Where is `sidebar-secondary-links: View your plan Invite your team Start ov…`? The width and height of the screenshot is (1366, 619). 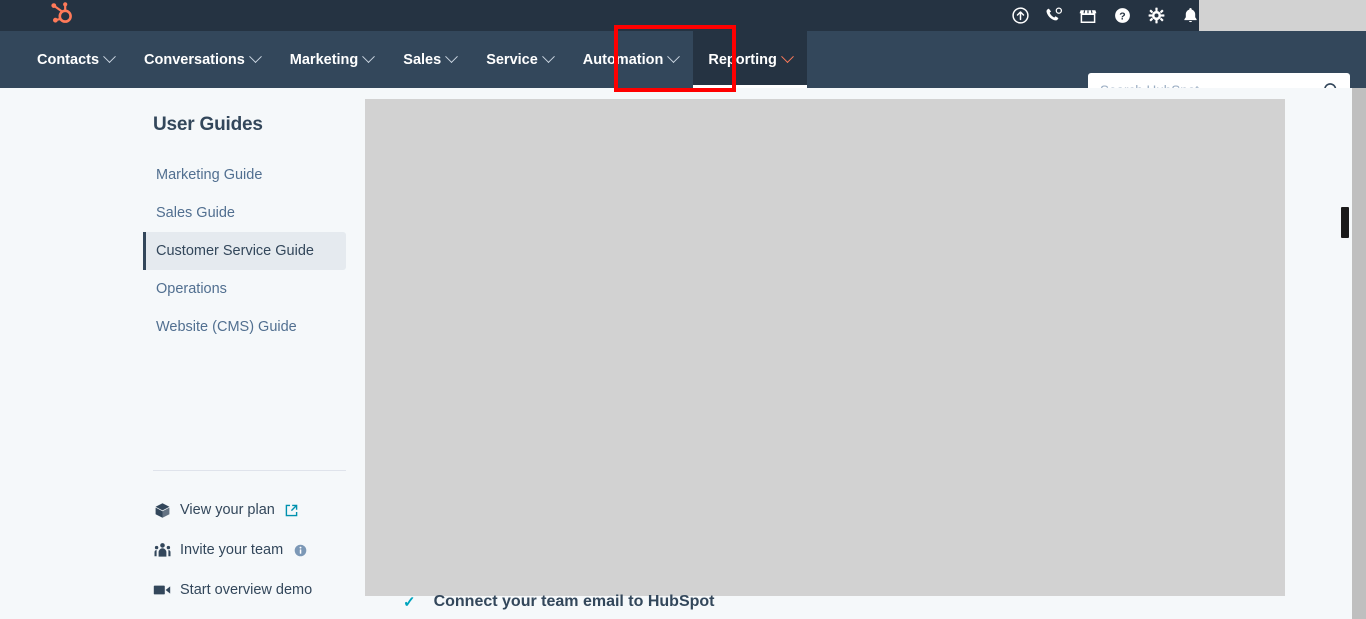
sidebar-secondary-links: View your plan Invite your team Start ov… is located at coordinates (249, 550).